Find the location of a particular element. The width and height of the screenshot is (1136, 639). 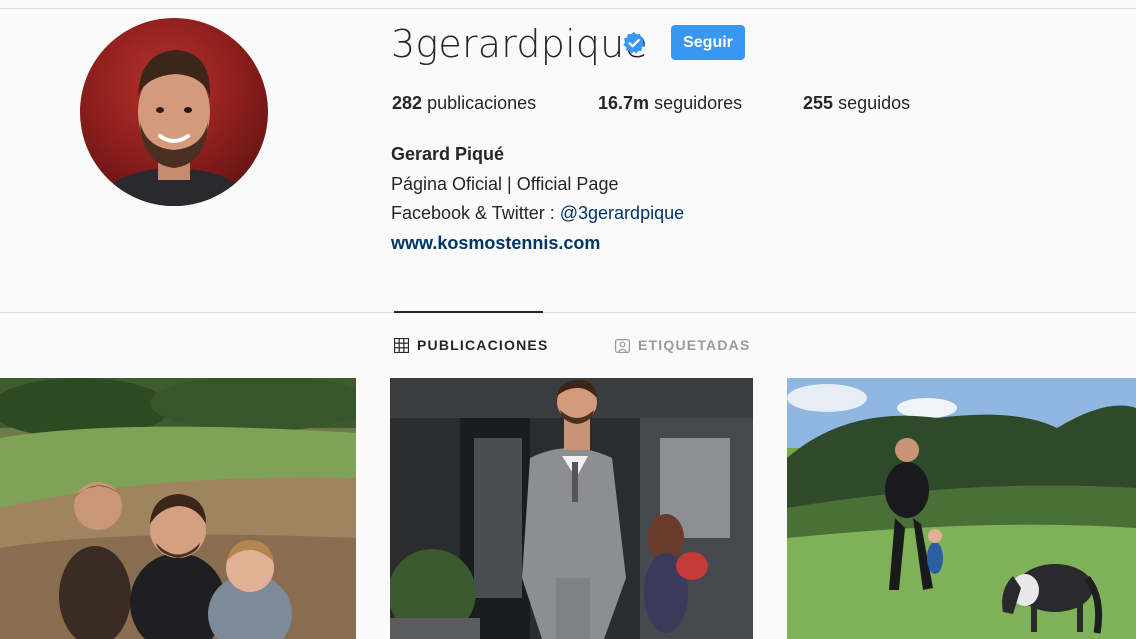

tagged-icon is located at coordinates (622, 345).